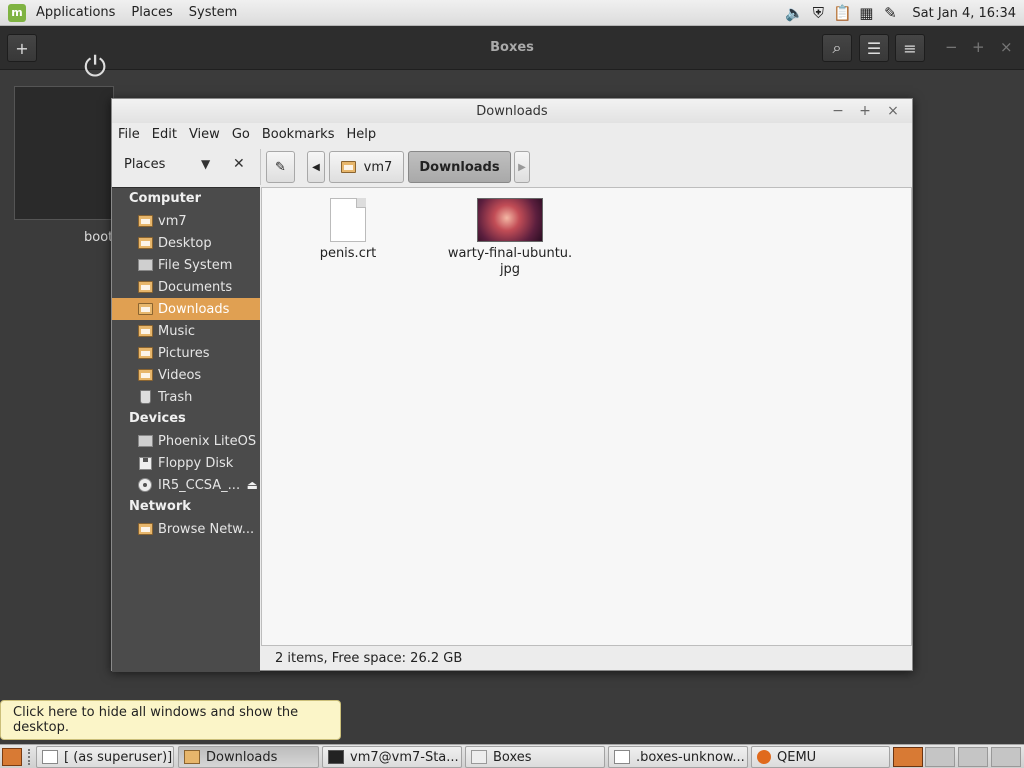 This screenshot has width=1024, height=768. What do you see at coordinates (145, 529) in the screenshot?
I see `network-icon` at bounding box center [145, 529].